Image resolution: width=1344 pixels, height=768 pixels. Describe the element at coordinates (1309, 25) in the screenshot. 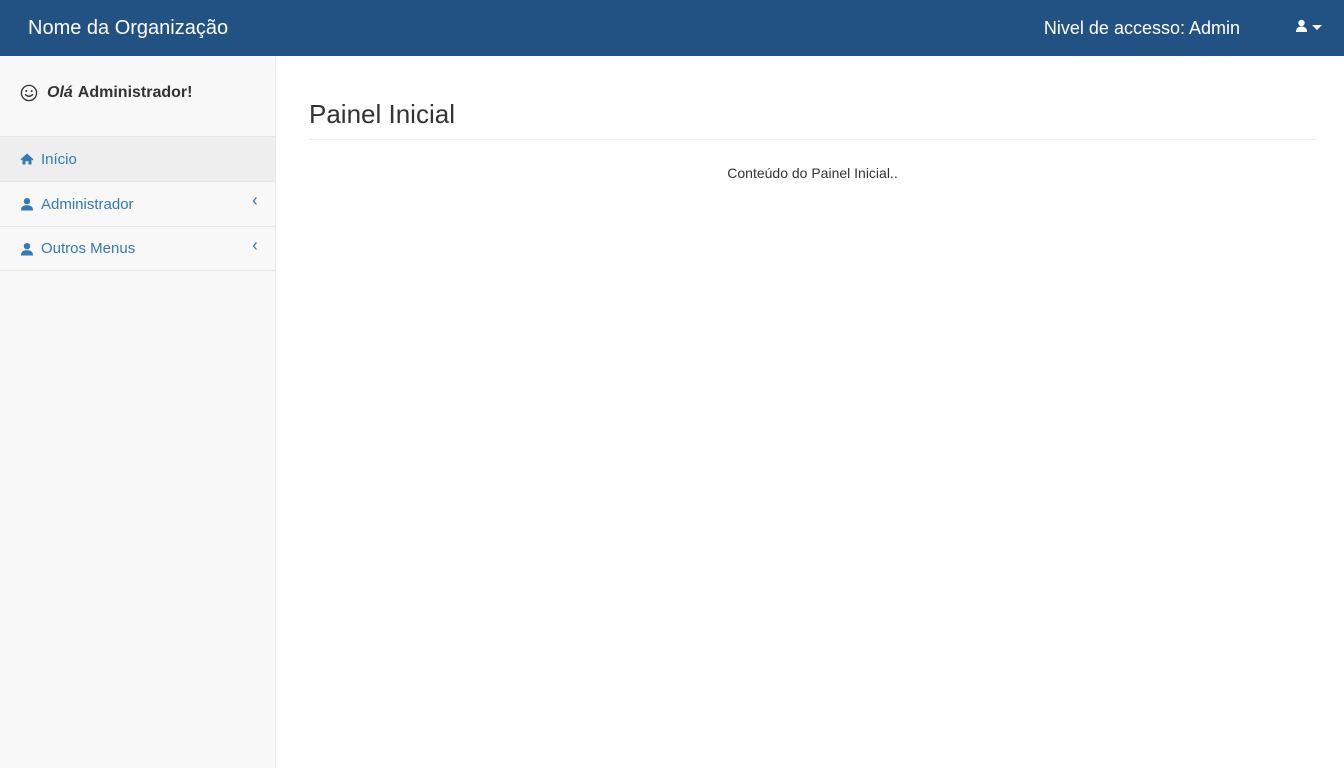

I see `user-menu-icons` at that location.